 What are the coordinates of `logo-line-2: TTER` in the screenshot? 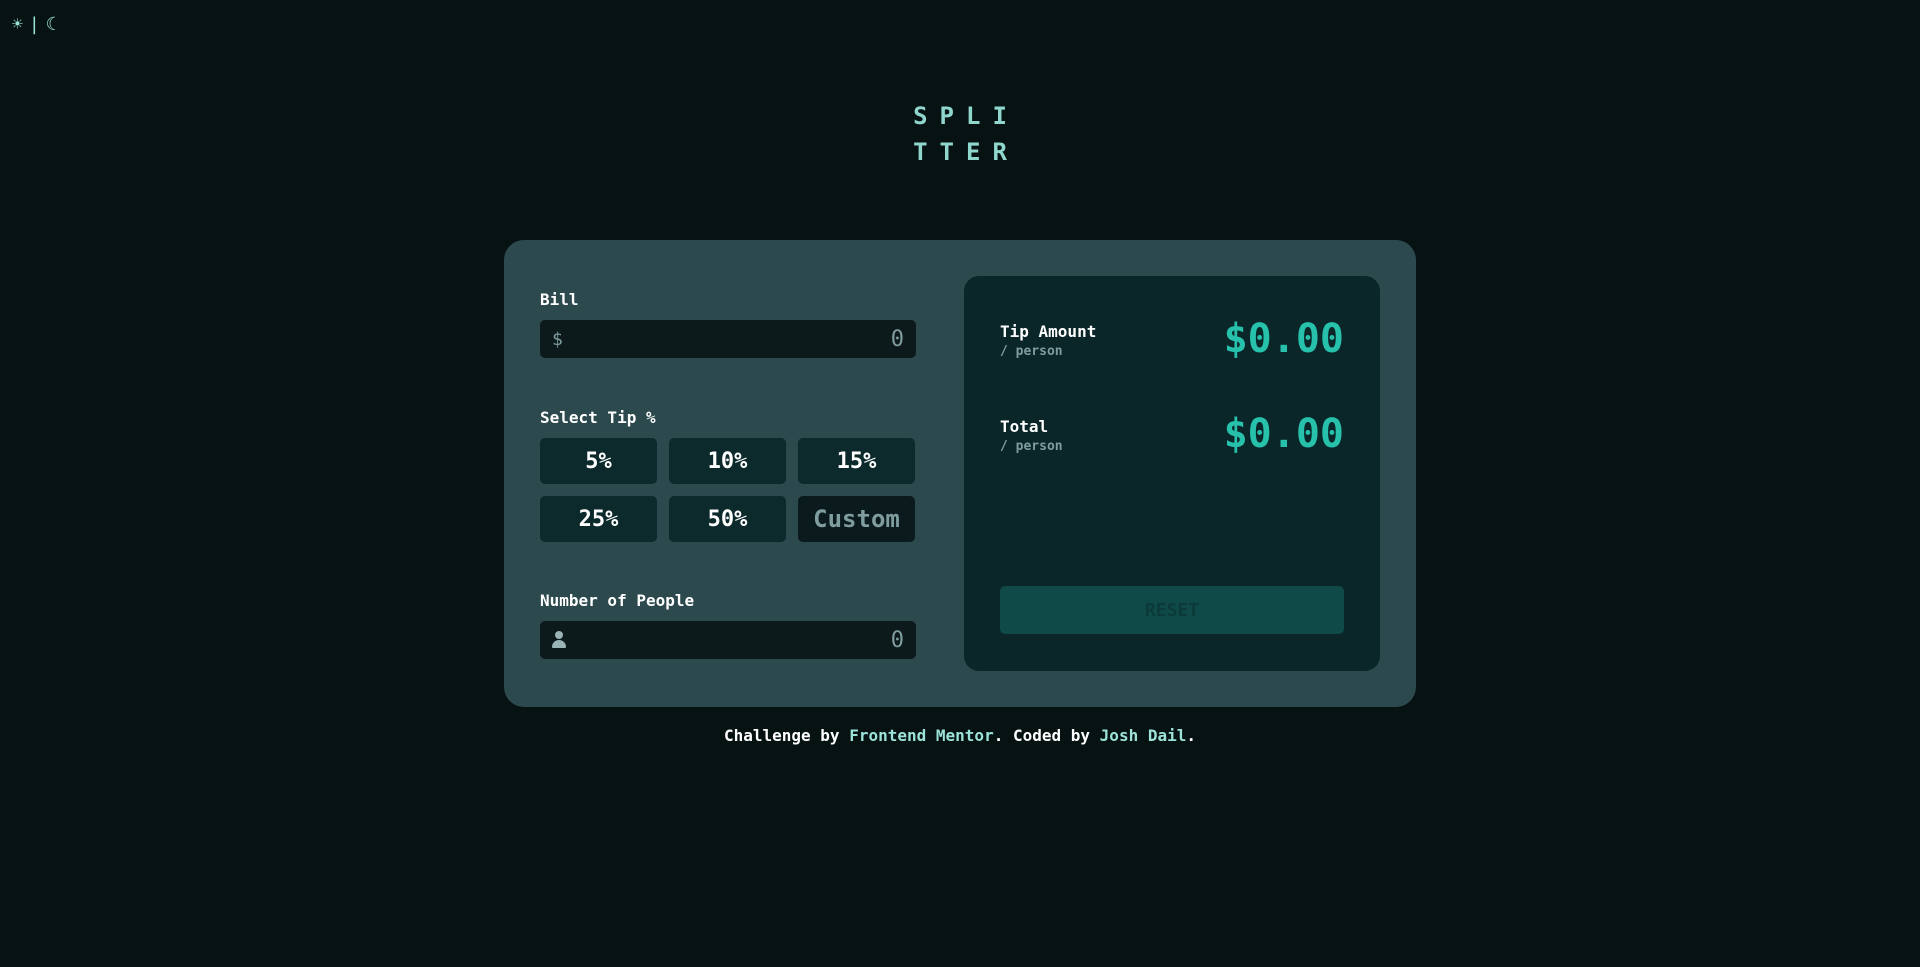 It's located at (966, 152).